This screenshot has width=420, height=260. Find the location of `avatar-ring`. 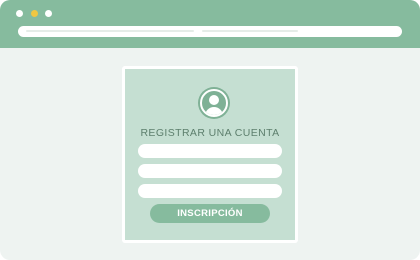

avatar-ring is located at coordinates (214, 103).